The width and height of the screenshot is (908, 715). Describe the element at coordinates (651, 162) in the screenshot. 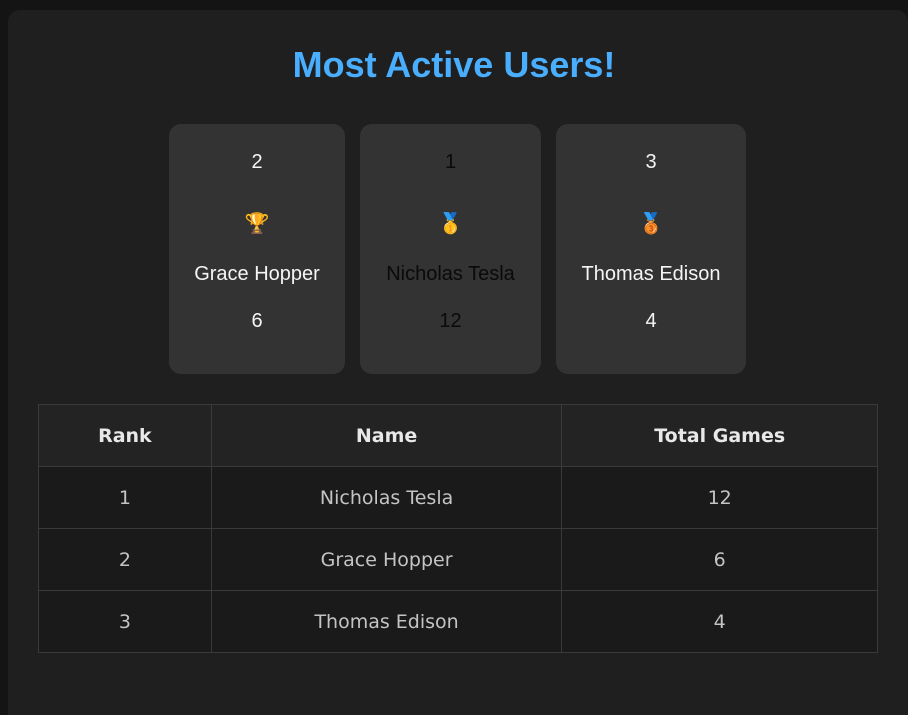

I see `podium-rank: 3` at that location.